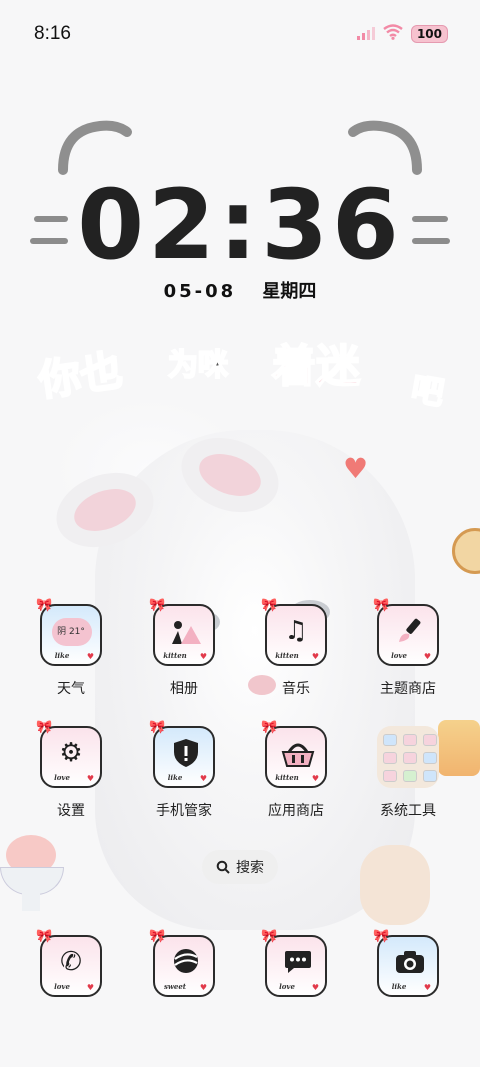  Describe the element at coordinates (296, 689) in the screenshot. I see `app-label-music: 音乐` at that location.